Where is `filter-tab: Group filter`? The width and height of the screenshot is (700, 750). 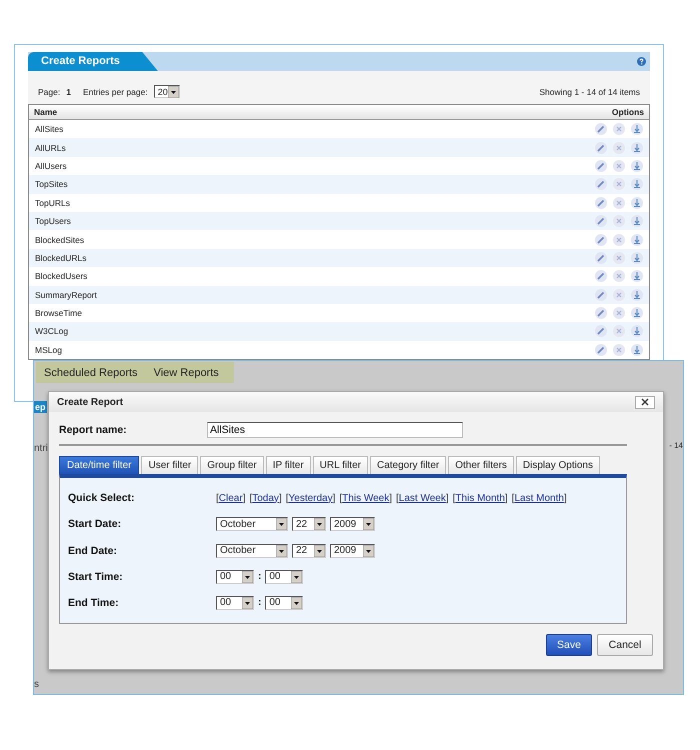
filter-tab: Group filter is located at coordinates (232, 465).